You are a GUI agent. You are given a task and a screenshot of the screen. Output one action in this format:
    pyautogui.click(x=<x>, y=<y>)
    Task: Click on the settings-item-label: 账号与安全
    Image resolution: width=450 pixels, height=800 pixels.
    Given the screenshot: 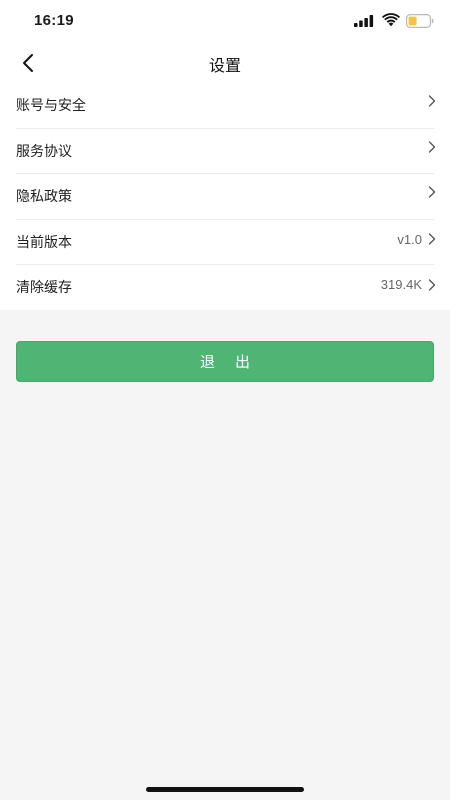 What is the action you would take?
    pyautogui.click(x=51, y=106)
    